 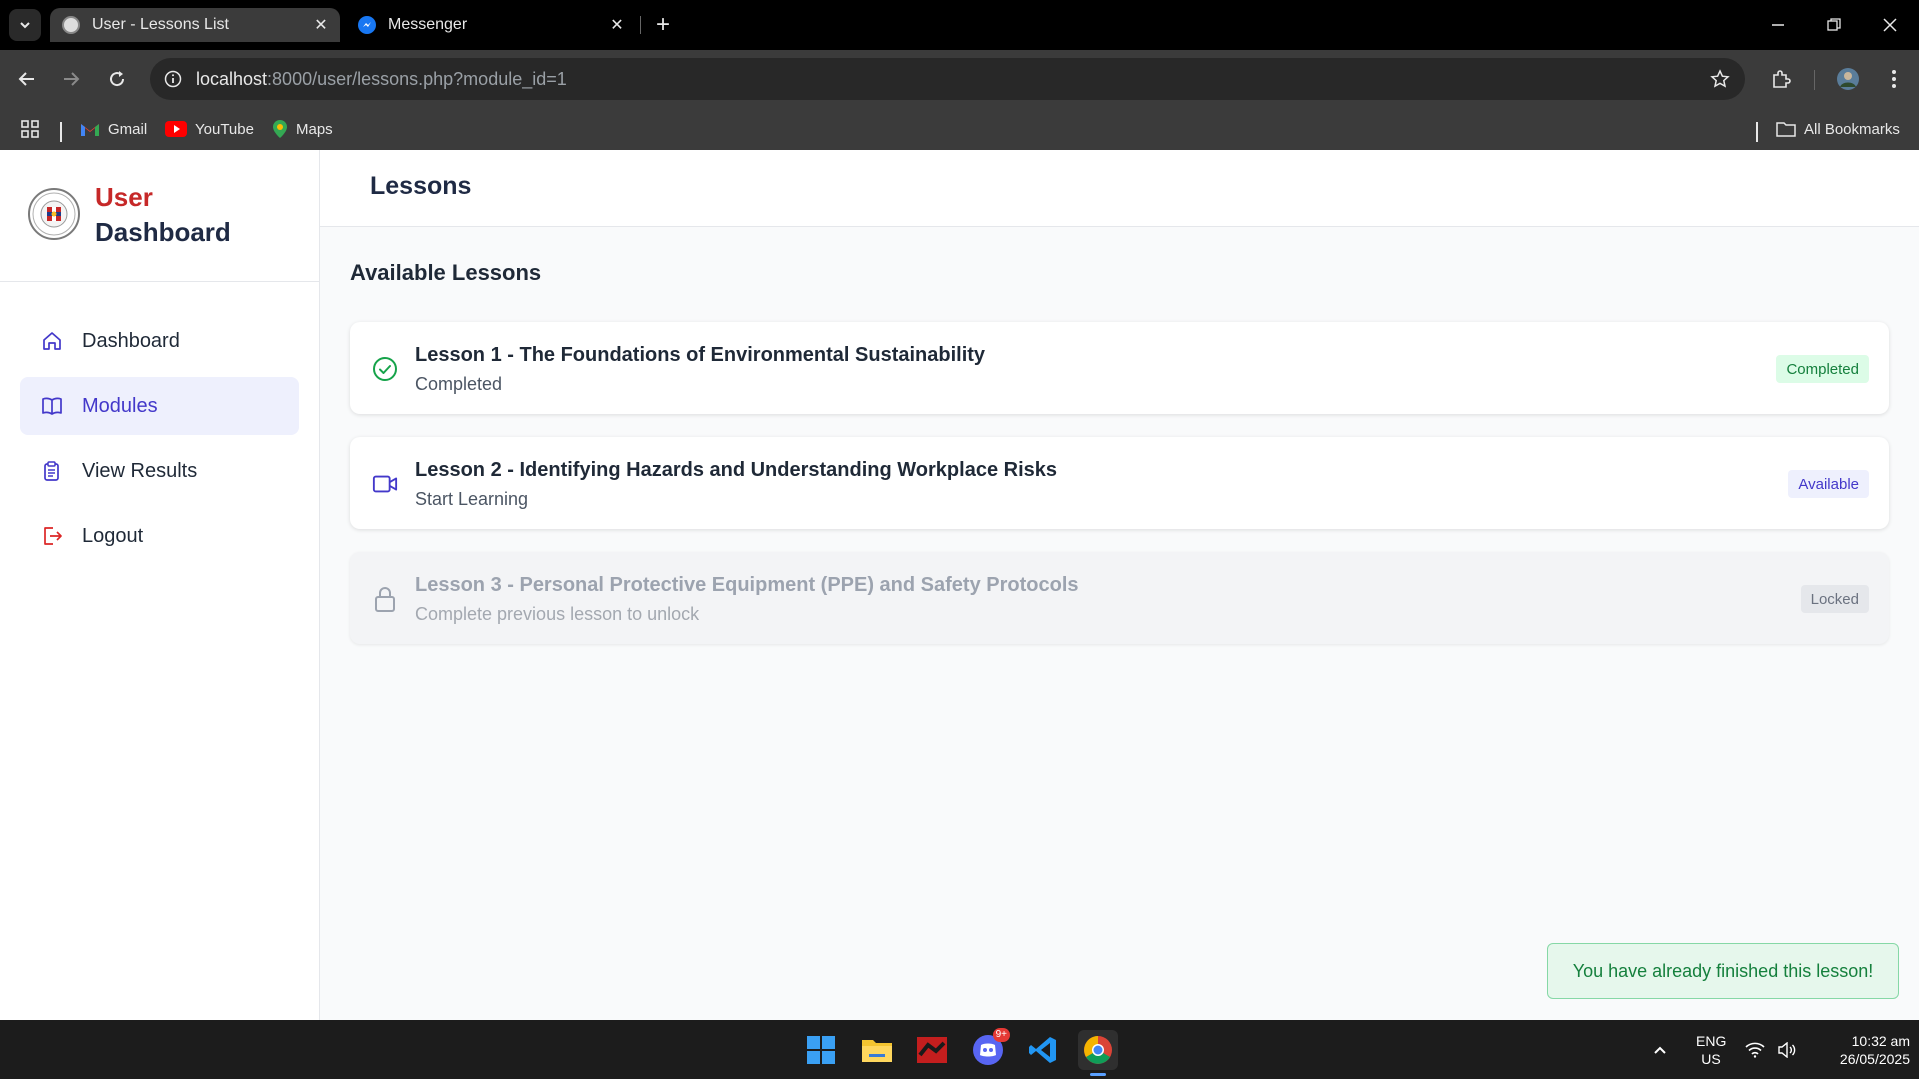 What do you see at coordinates (224, 129) in the screenshot?
I see `bookmark-label: YouTube` at bounding box center [224, 129].